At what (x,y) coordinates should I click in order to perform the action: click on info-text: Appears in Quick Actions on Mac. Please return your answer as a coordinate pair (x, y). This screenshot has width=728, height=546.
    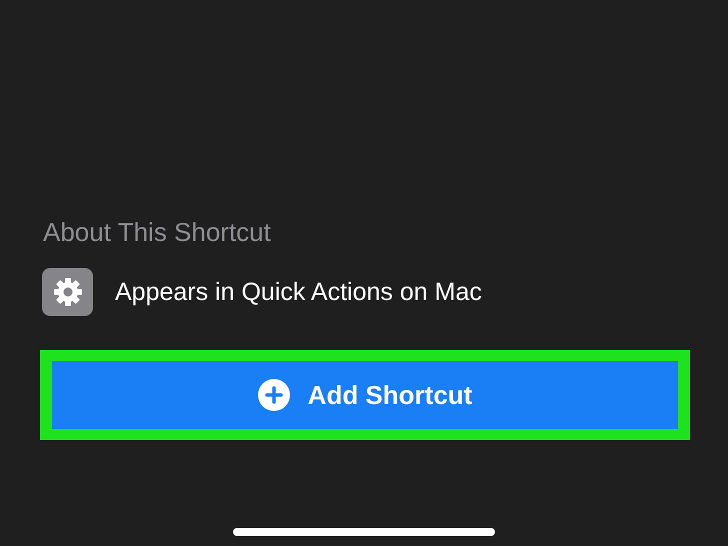
    Looking at the image, I should click on (298, 292).